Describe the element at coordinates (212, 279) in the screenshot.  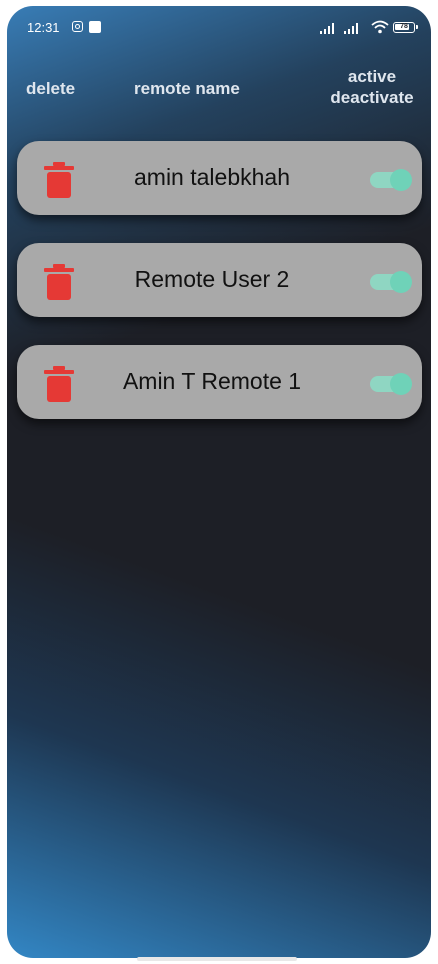
I see `remote-name: Remote User 2` at that location.